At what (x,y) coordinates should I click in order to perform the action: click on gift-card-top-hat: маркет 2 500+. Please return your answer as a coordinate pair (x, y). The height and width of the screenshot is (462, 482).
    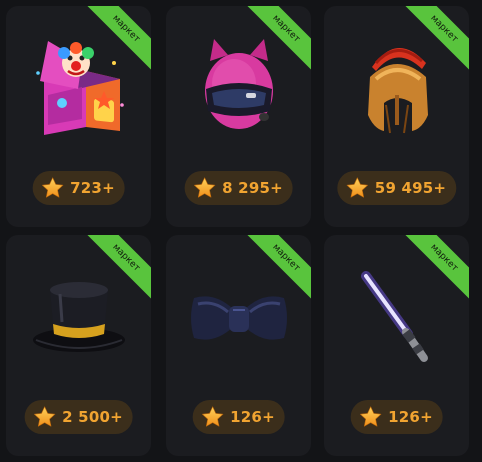
    Looking at the image, I should click on (78, 345).